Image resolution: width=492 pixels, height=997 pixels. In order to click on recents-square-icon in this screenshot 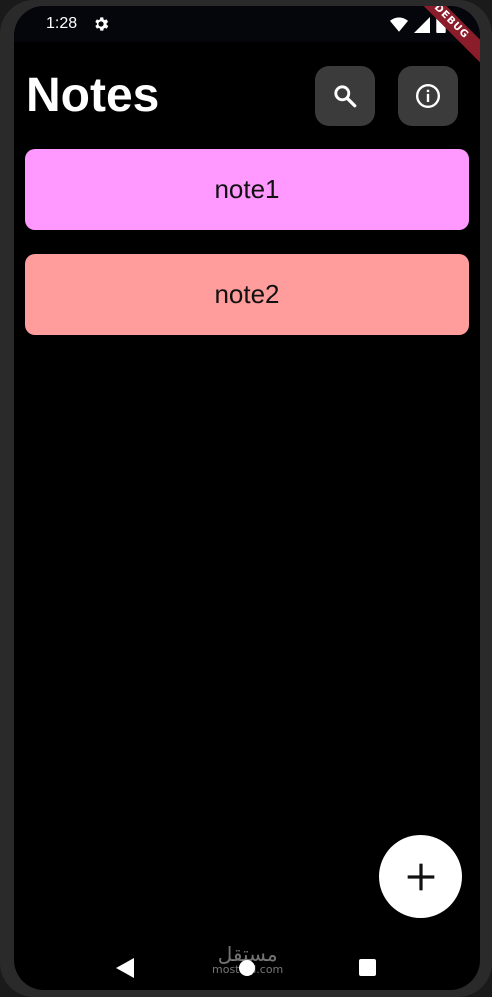, I will do `click(367, 967)`.